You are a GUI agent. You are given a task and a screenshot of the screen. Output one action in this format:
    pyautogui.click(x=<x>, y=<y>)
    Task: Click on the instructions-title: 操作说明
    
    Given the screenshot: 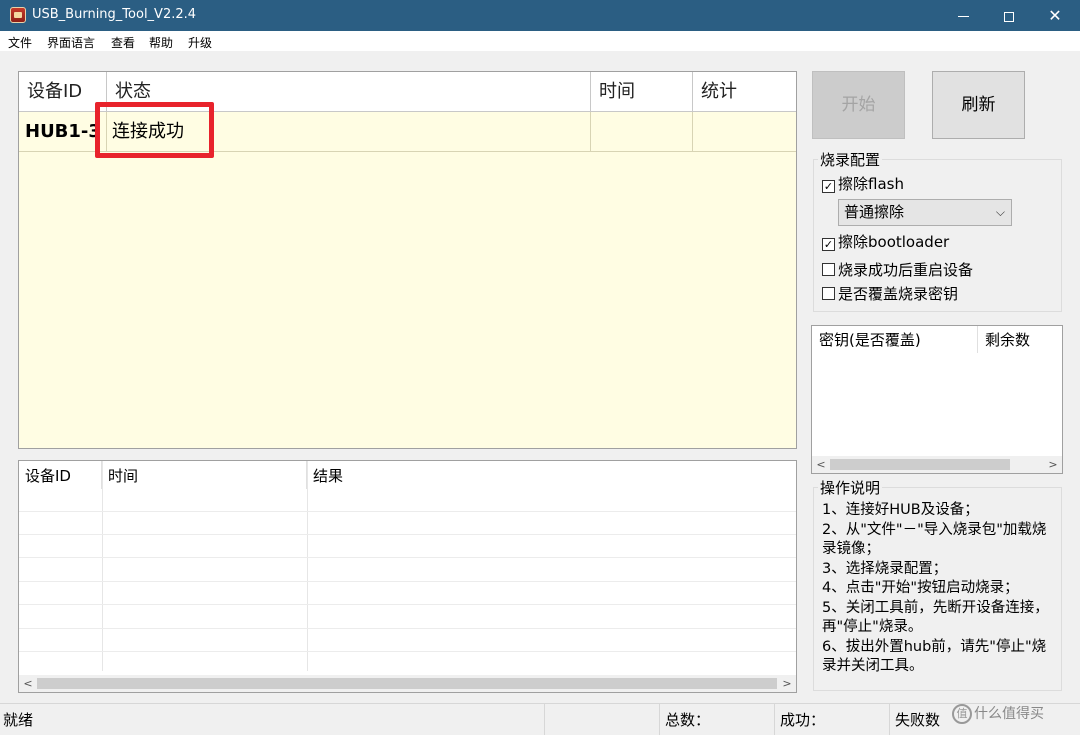 What is the action you would take?
    pyautogui.click(x=850, y=487)
    